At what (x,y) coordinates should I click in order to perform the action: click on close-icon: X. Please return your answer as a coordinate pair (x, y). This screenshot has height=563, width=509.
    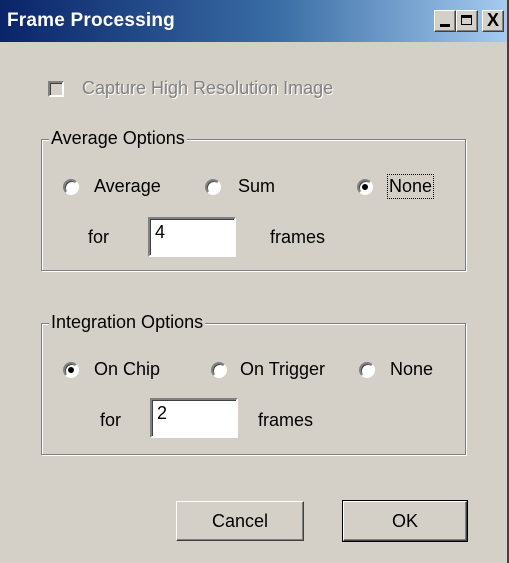
    Looking at the image, I should click on (492, 20).